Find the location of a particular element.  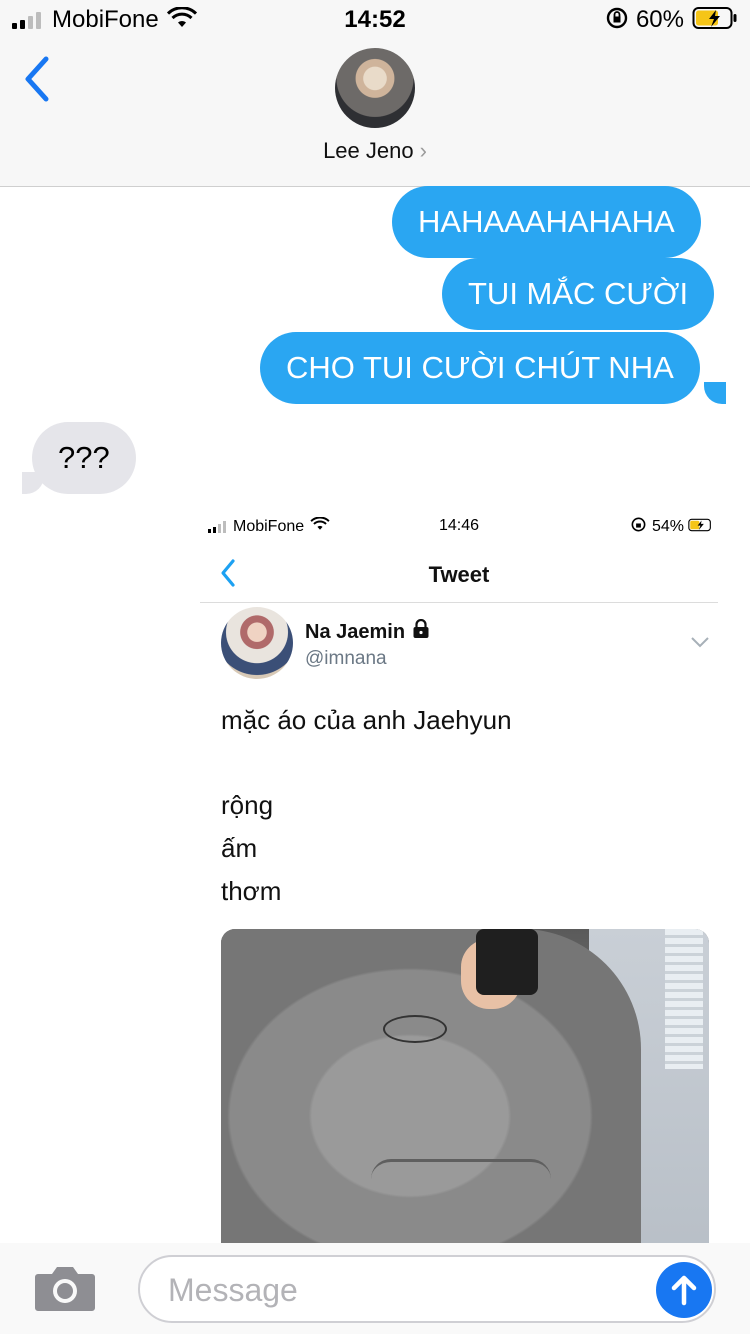

message-text: TUI MẮC CƯỜI is located at coordinates (578, 293).